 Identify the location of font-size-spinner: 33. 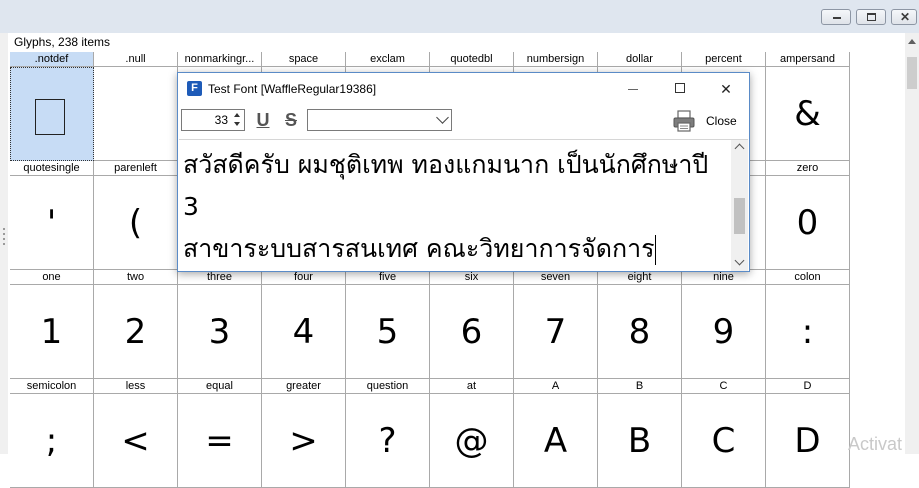
(213, 120).